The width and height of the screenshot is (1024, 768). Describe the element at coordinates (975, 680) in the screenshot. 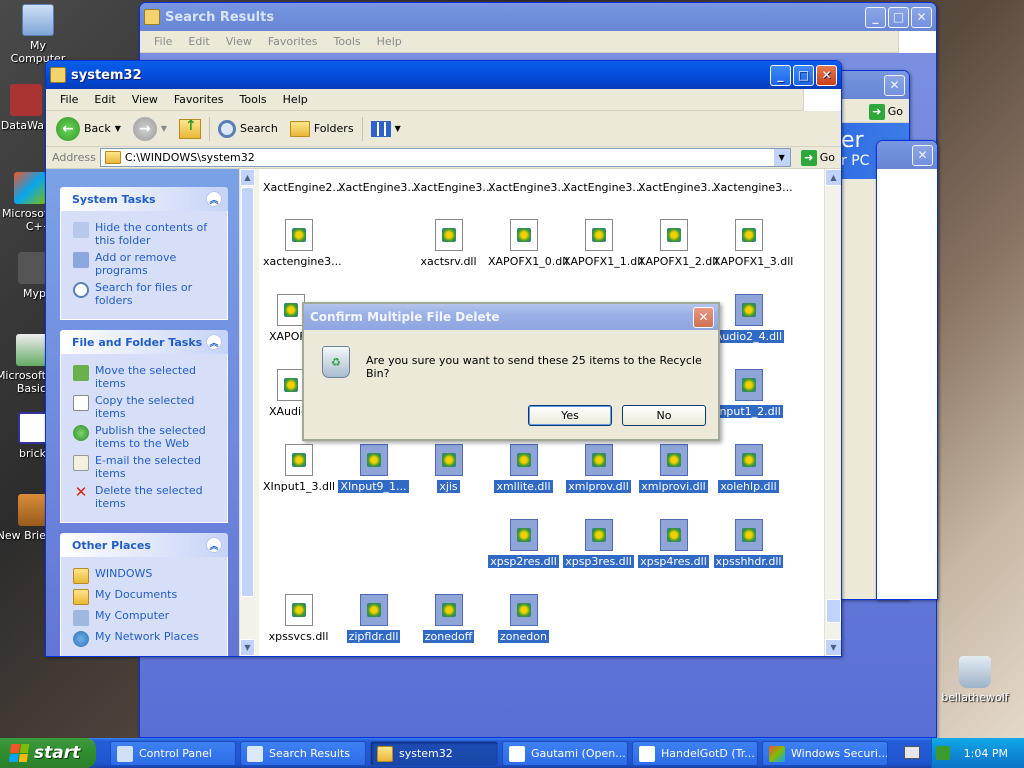

I see `desktop-icon-recycle-bin: bellathewolf` at that location.